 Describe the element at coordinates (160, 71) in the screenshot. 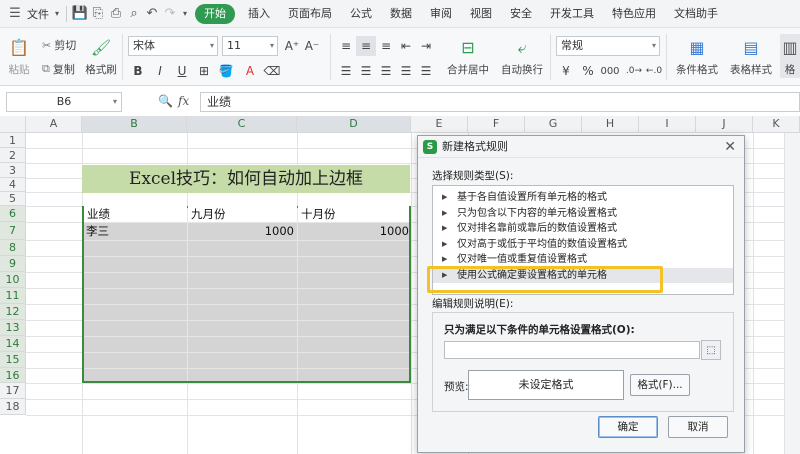

I see `italic-icon: I` at that location.